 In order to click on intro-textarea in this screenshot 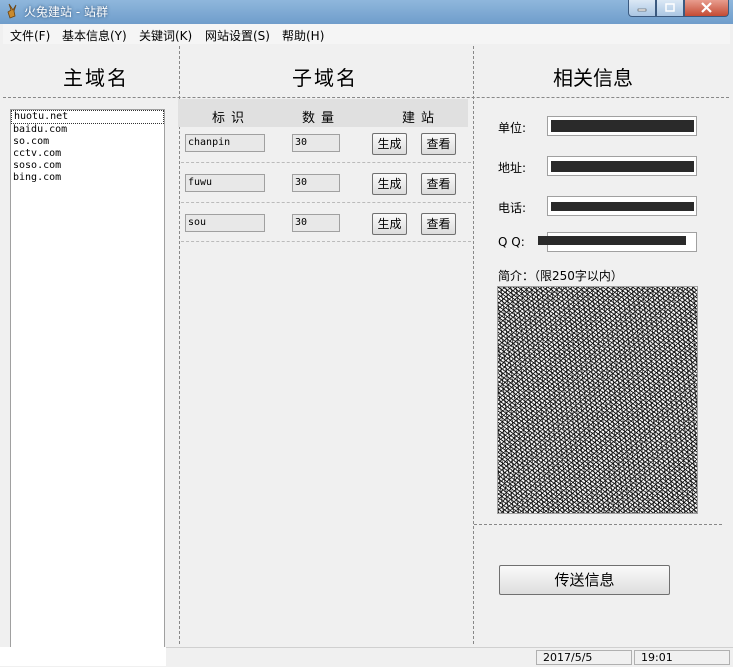, I will do `click(597, 400)`.